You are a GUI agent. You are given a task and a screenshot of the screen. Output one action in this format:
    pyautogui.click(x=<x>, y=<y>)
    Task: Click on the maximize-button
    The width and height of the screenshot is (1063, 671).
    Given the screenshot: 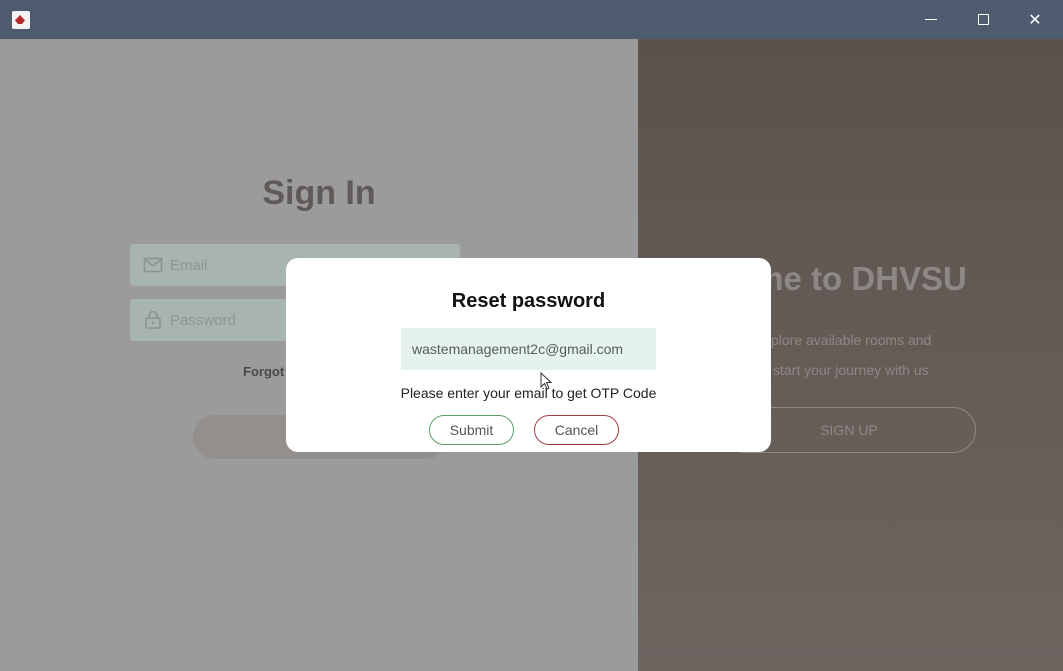 What is the action you would take?
    pyautogui.click(x=983, y=19)
    